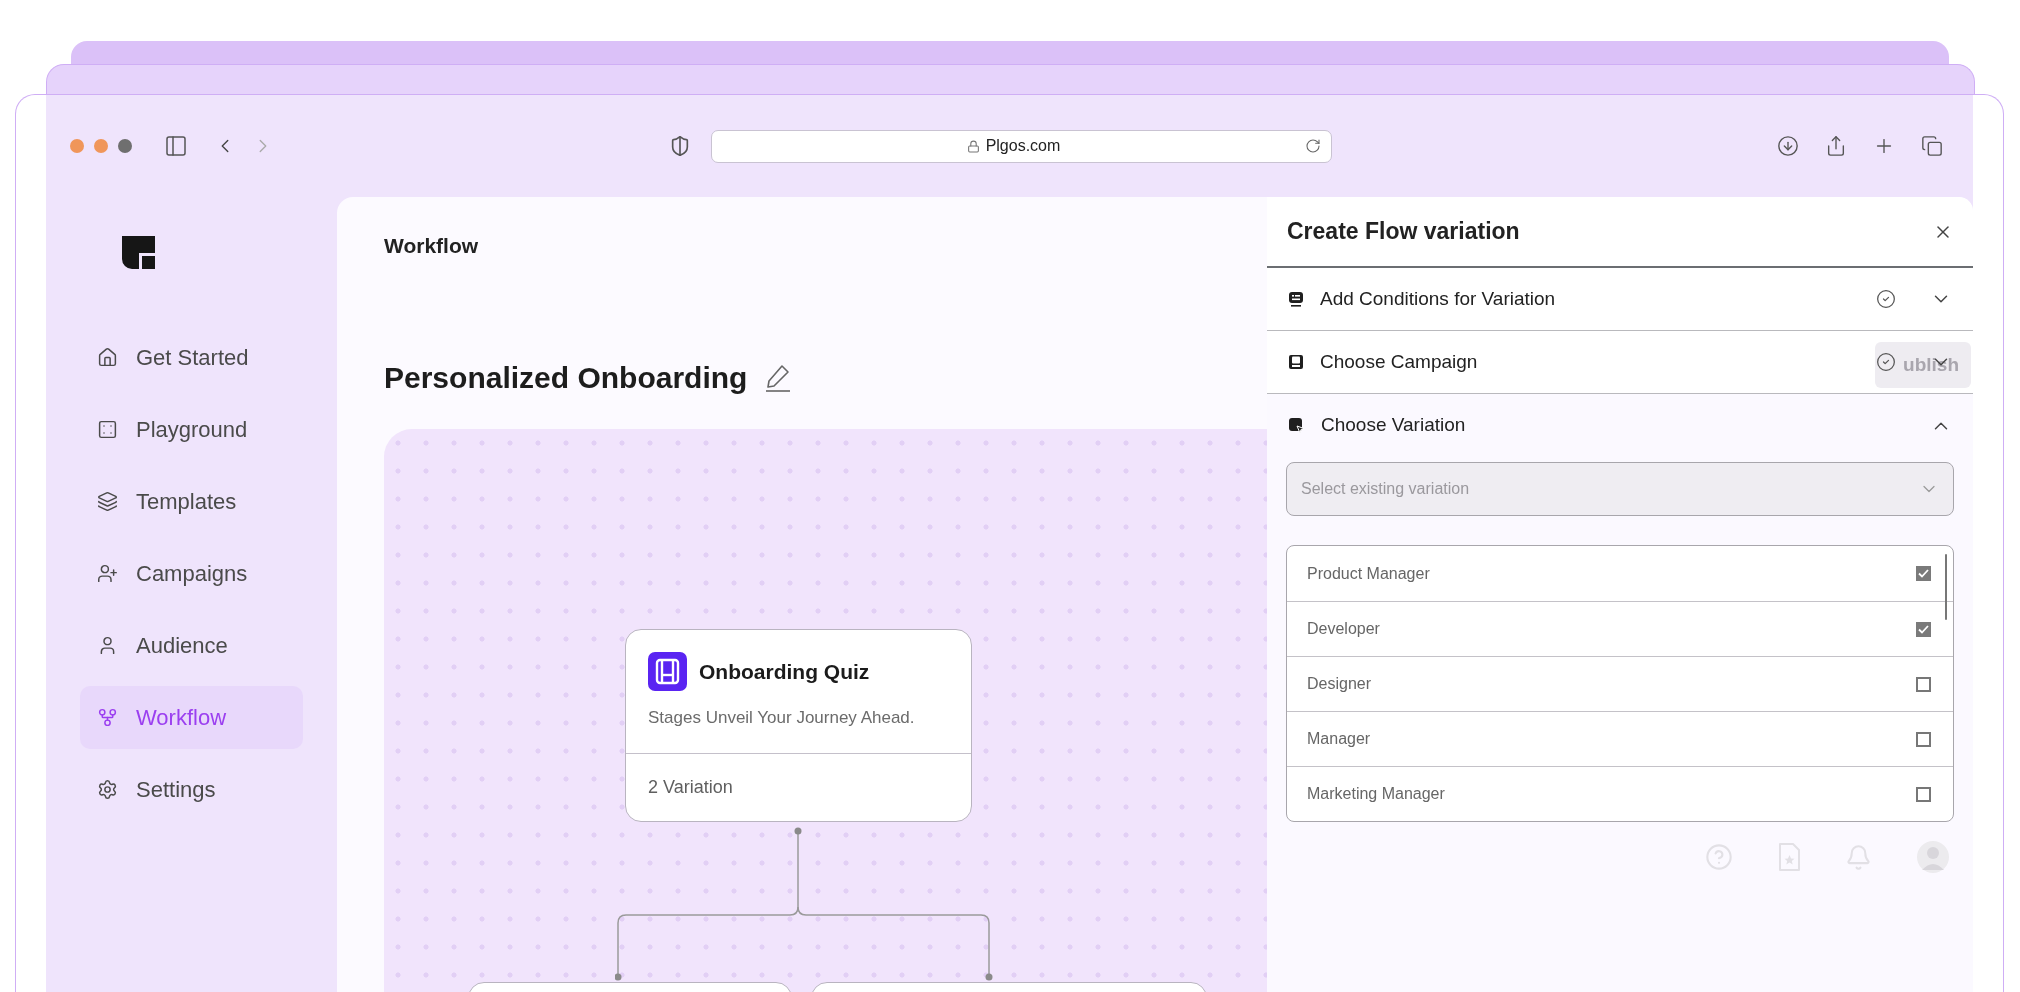  Describe the element at coordinates (1343, 629) in the screenshot. I see `option-label: Developer` at that location.